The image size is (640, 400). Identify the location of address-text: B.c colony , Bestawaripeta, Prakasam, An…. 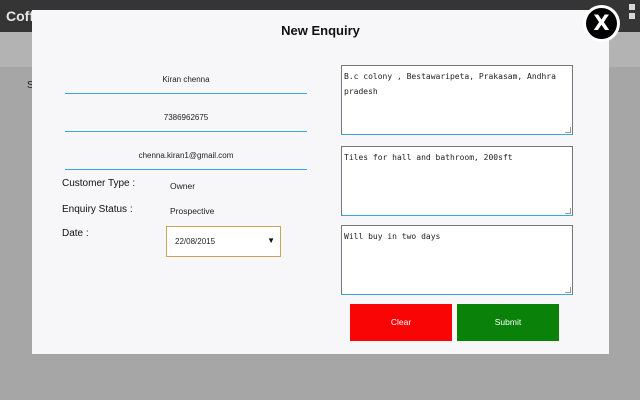
(450, 84).